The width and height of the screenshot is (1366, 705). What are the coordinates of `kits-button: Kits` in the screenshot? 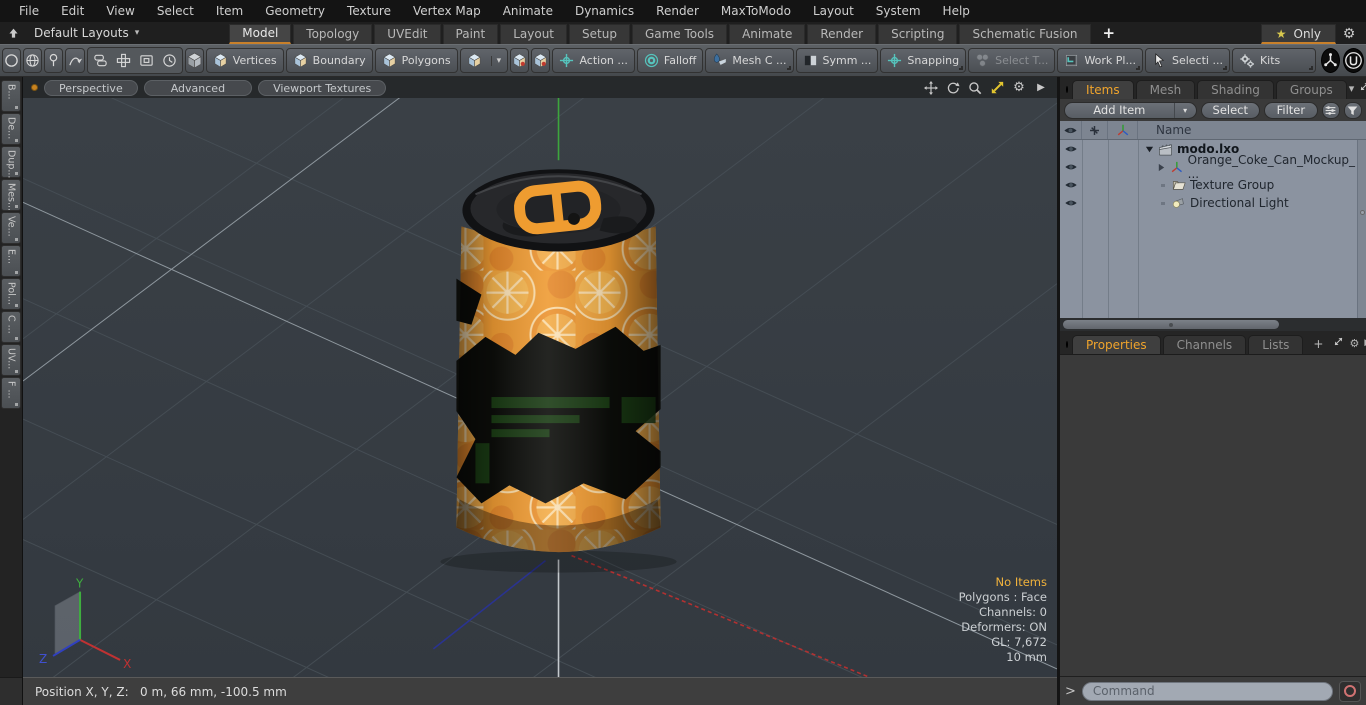 It's located at (1273, 60).